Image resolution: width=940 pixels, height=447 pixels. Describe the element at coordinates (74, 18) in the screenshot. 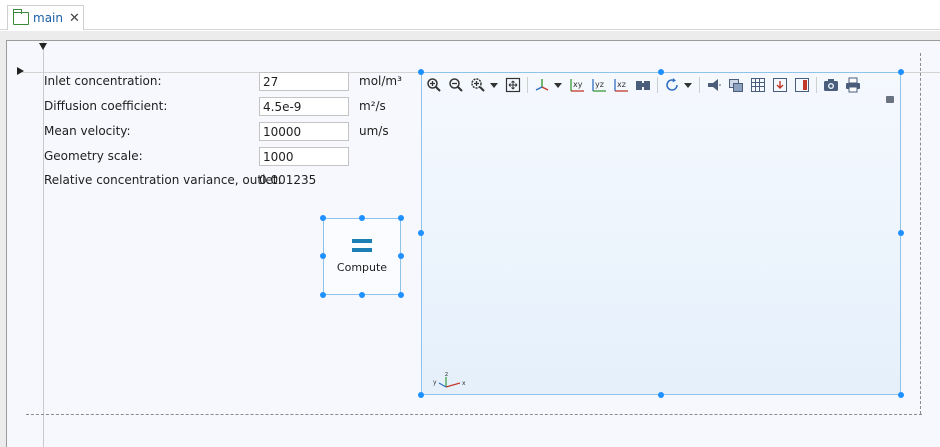

I see `close-icon: ✕` at that location.